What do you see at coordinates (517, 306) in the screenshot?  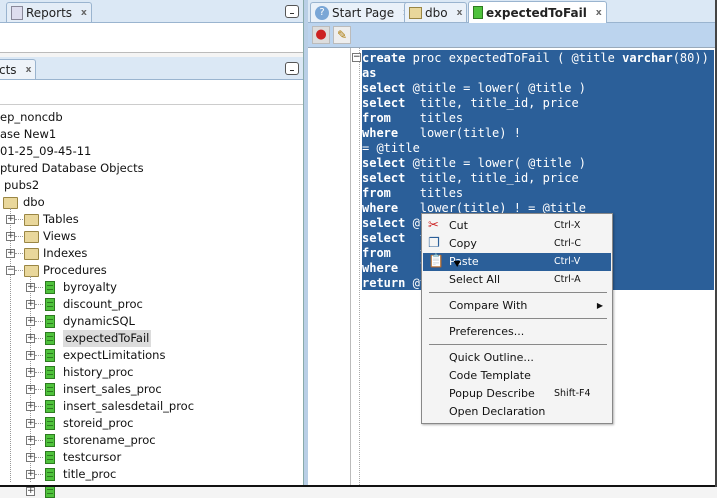 I see `menu-item-compare-with: Compare With ▶` at bounding box center [517, 306].